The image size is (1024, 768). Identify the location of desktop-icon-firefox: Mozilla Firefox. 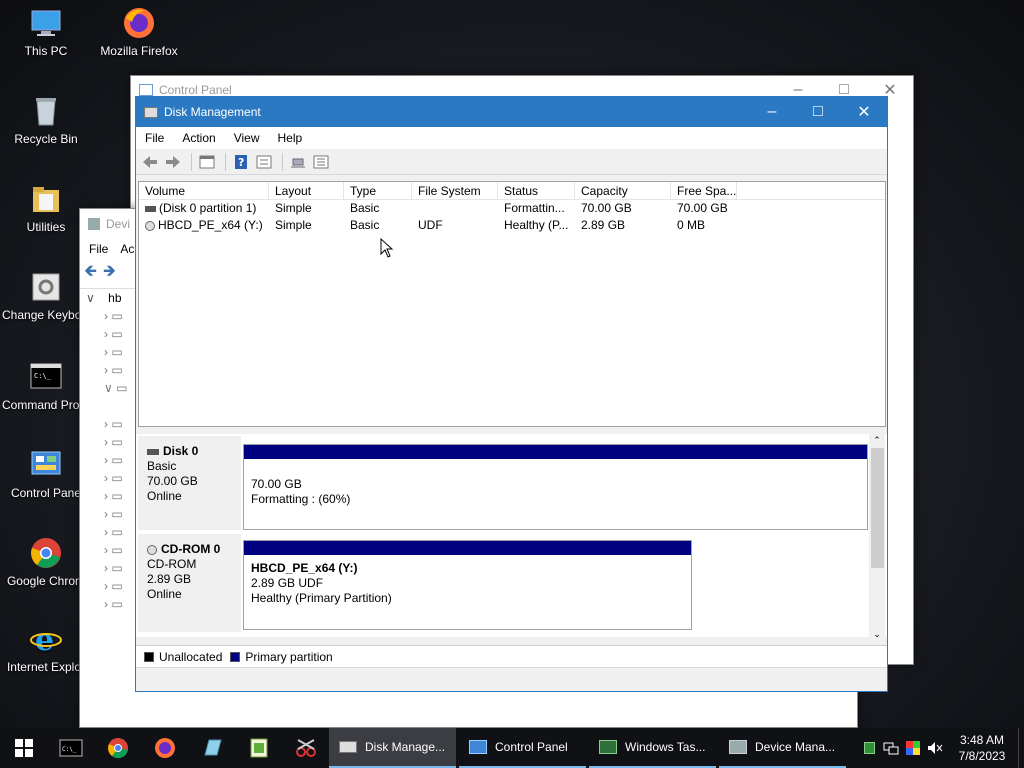
(139, 32).